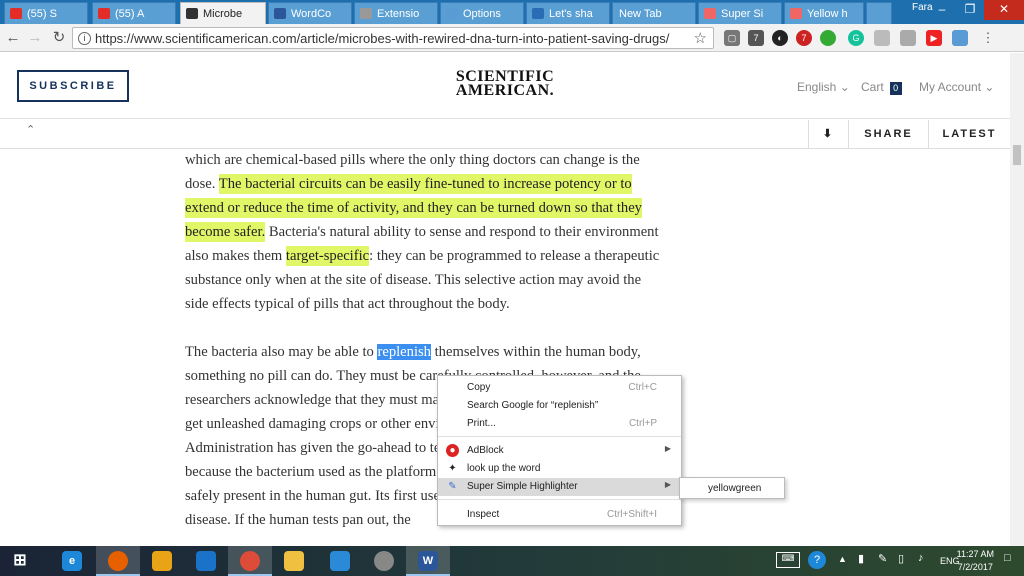  What do you see at coordinates (842, 559) in the screenshot?
I see `tray-chevron-up-icon: ▲` at bounding box center [842, 559].